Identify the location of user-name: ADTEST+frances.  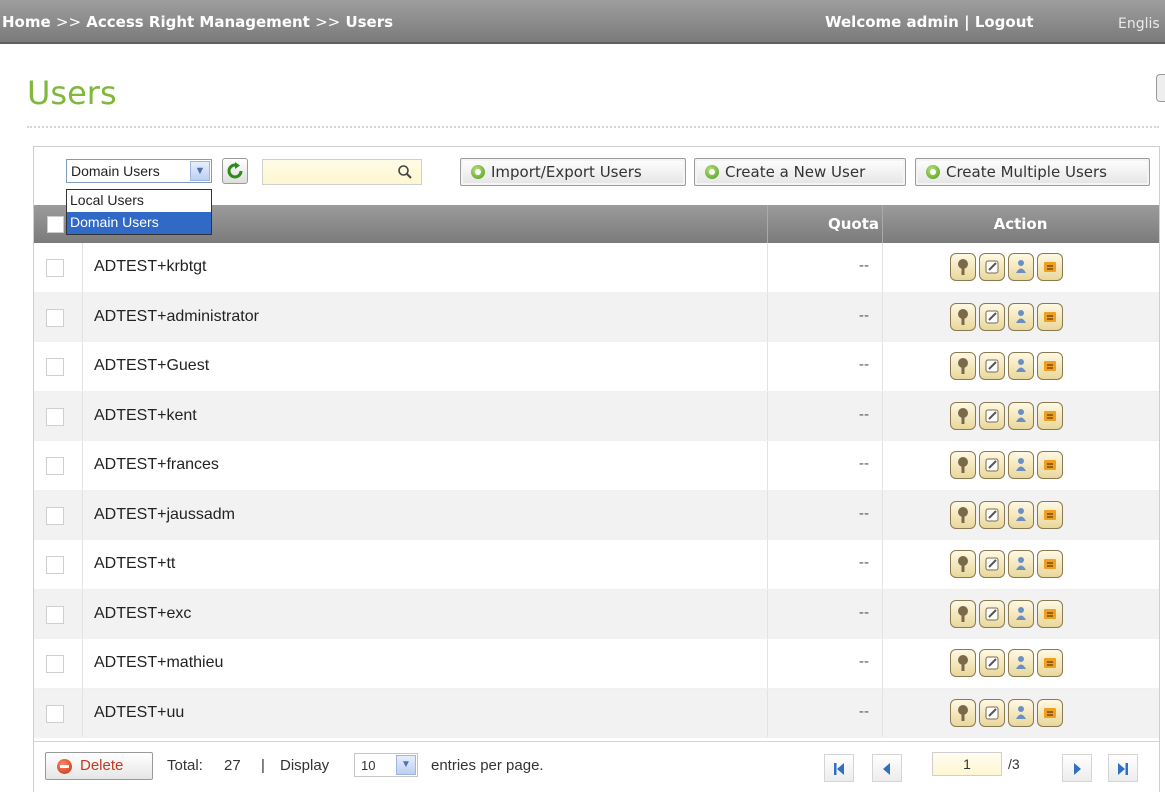
(156, 464).